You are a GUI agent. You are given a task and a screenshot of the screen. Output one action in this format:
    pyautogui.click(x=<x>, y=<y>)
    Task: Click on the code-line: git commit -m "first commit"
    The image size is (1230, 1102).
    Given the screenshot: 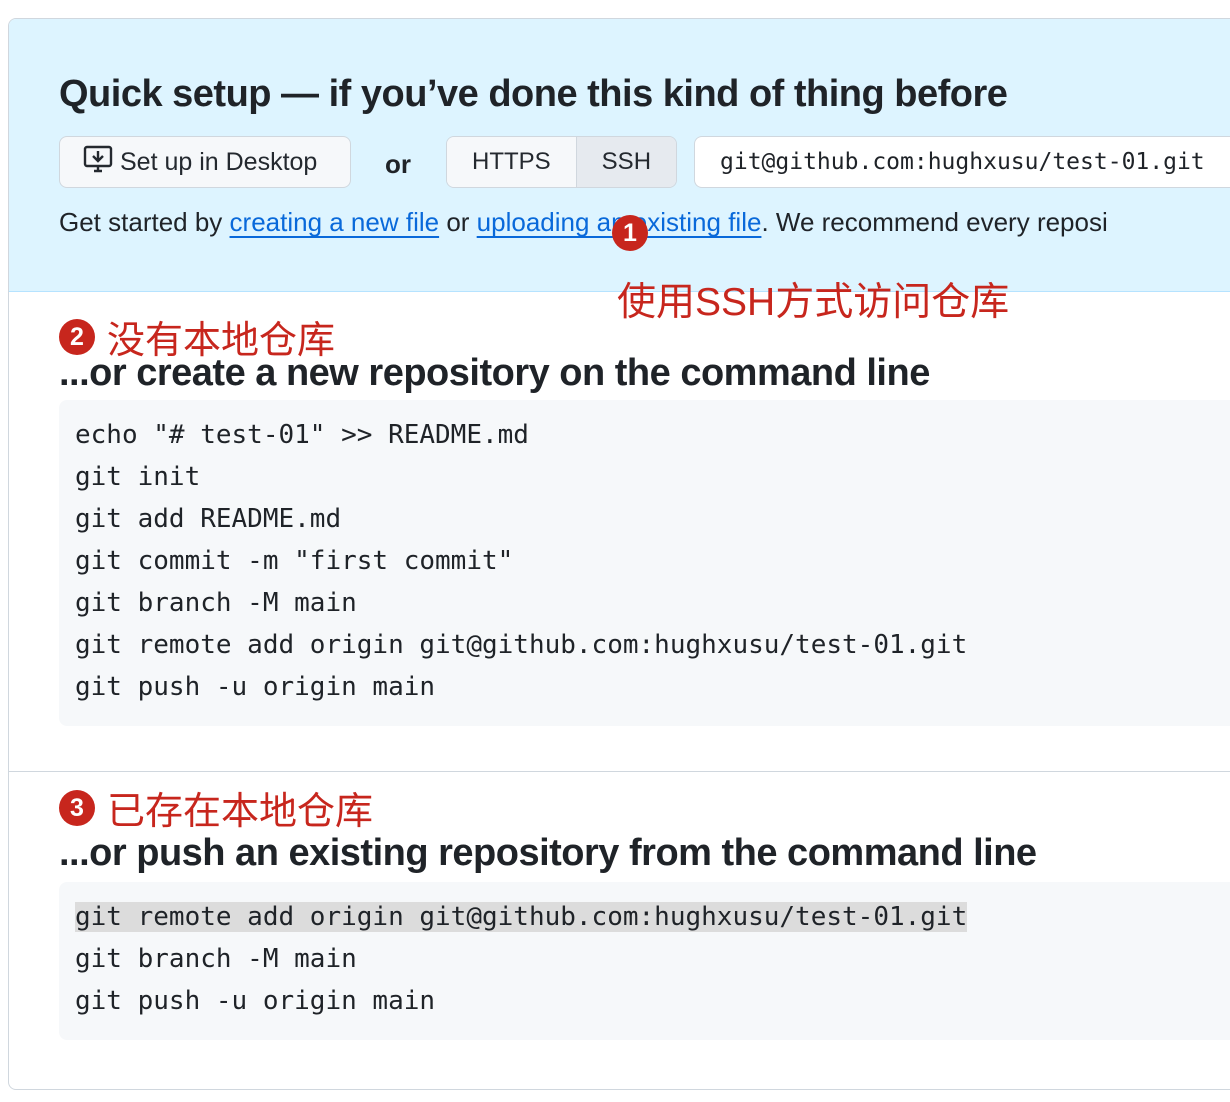 What is the action you would take?
    pyautogui.click(x=294, y=561)
    